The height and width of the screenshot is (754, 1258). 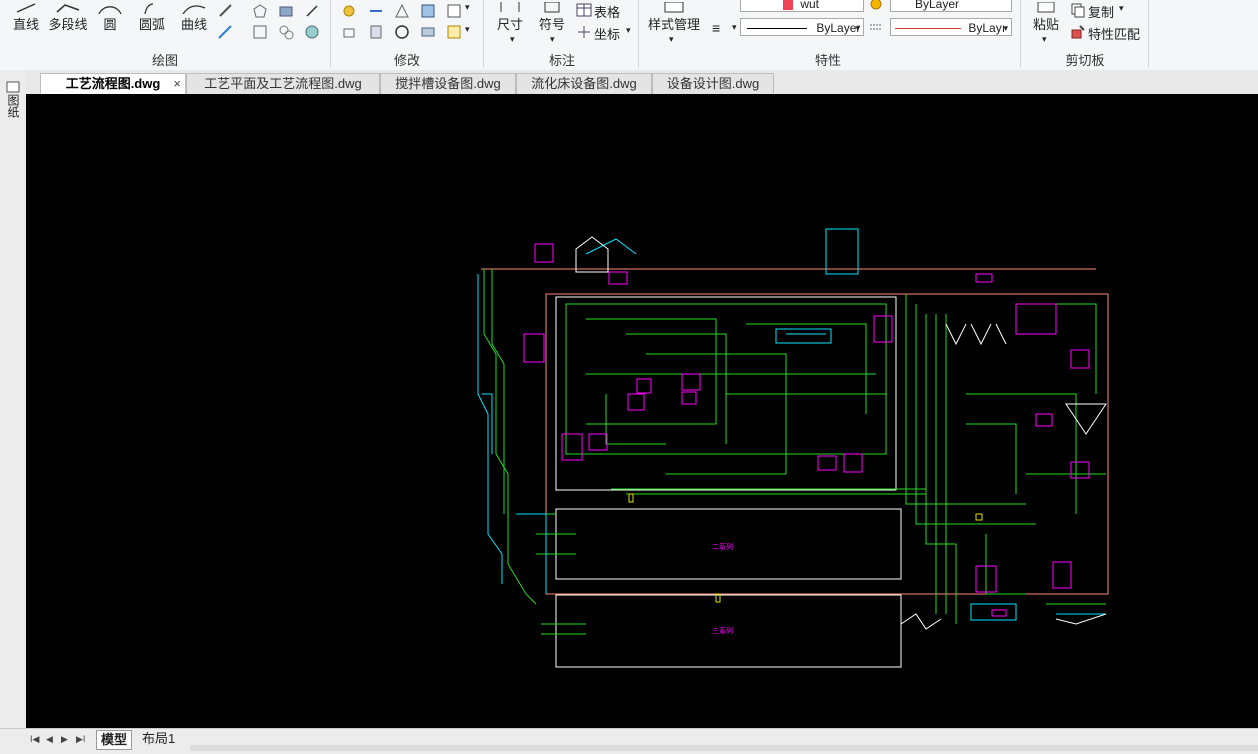 I want to click on arc-icon, so click(x=149, y=8).